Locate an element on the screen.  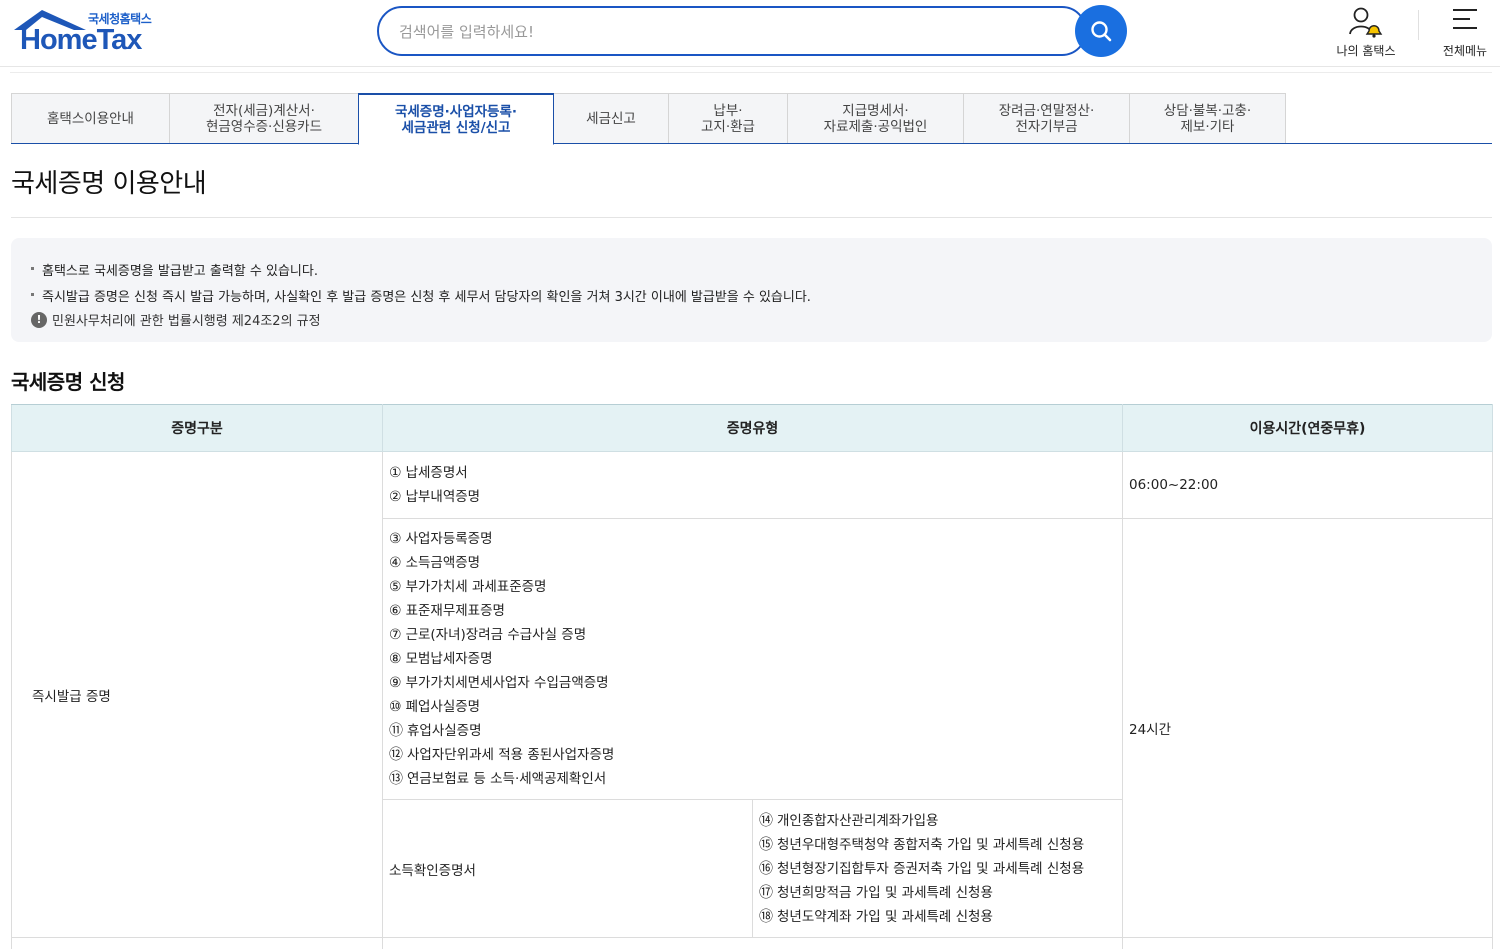
my-hometax-label: 나의 홈택스 is located at coordinates (1366, 51).